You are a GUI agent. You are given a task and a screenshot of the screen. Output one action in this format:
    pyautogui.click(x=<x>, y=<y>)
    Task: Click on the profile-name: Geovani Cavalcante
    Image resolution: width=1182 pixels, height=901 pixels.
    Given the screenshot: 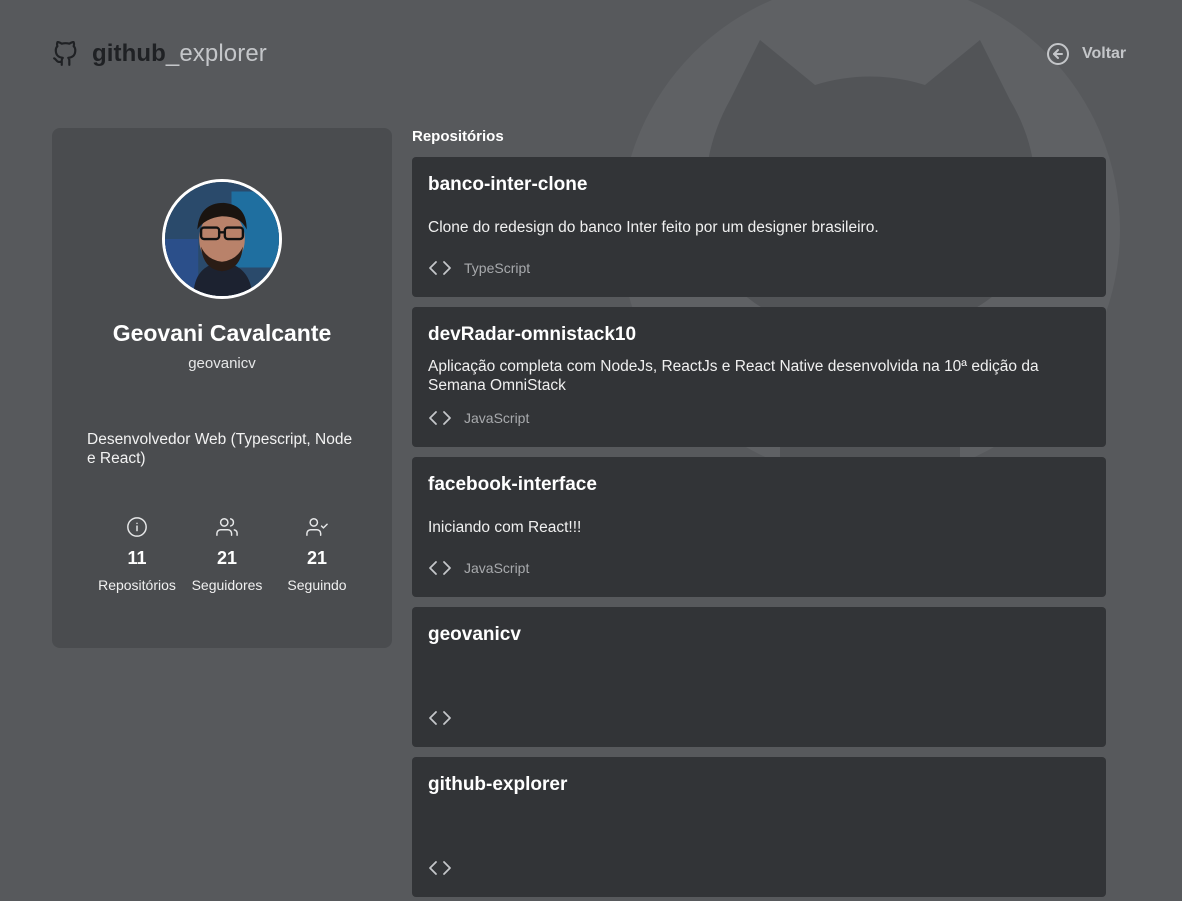 What is the action you would take?
    pyautogui.click(x=222, y=333)
    